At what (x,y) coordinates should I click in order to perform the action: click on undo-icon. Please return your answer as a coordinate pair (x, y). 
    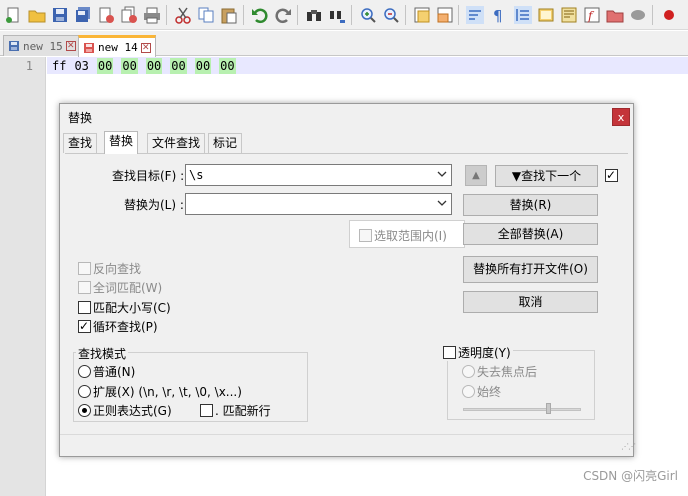
    Looking at the image, I should click on (260, 15).